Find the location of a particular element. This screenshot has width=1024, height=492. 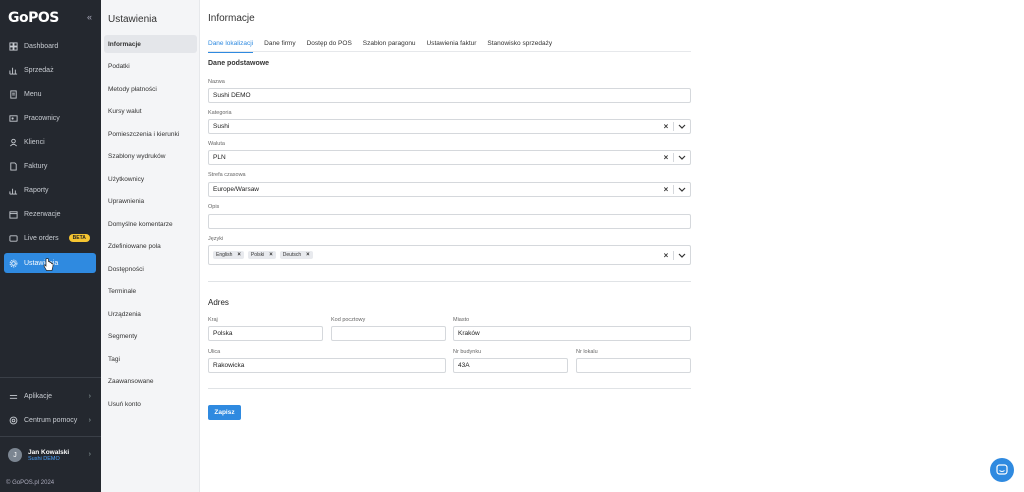

settings-item-metody-platnosci: Metody płatności is located at coordinates (150, 89).